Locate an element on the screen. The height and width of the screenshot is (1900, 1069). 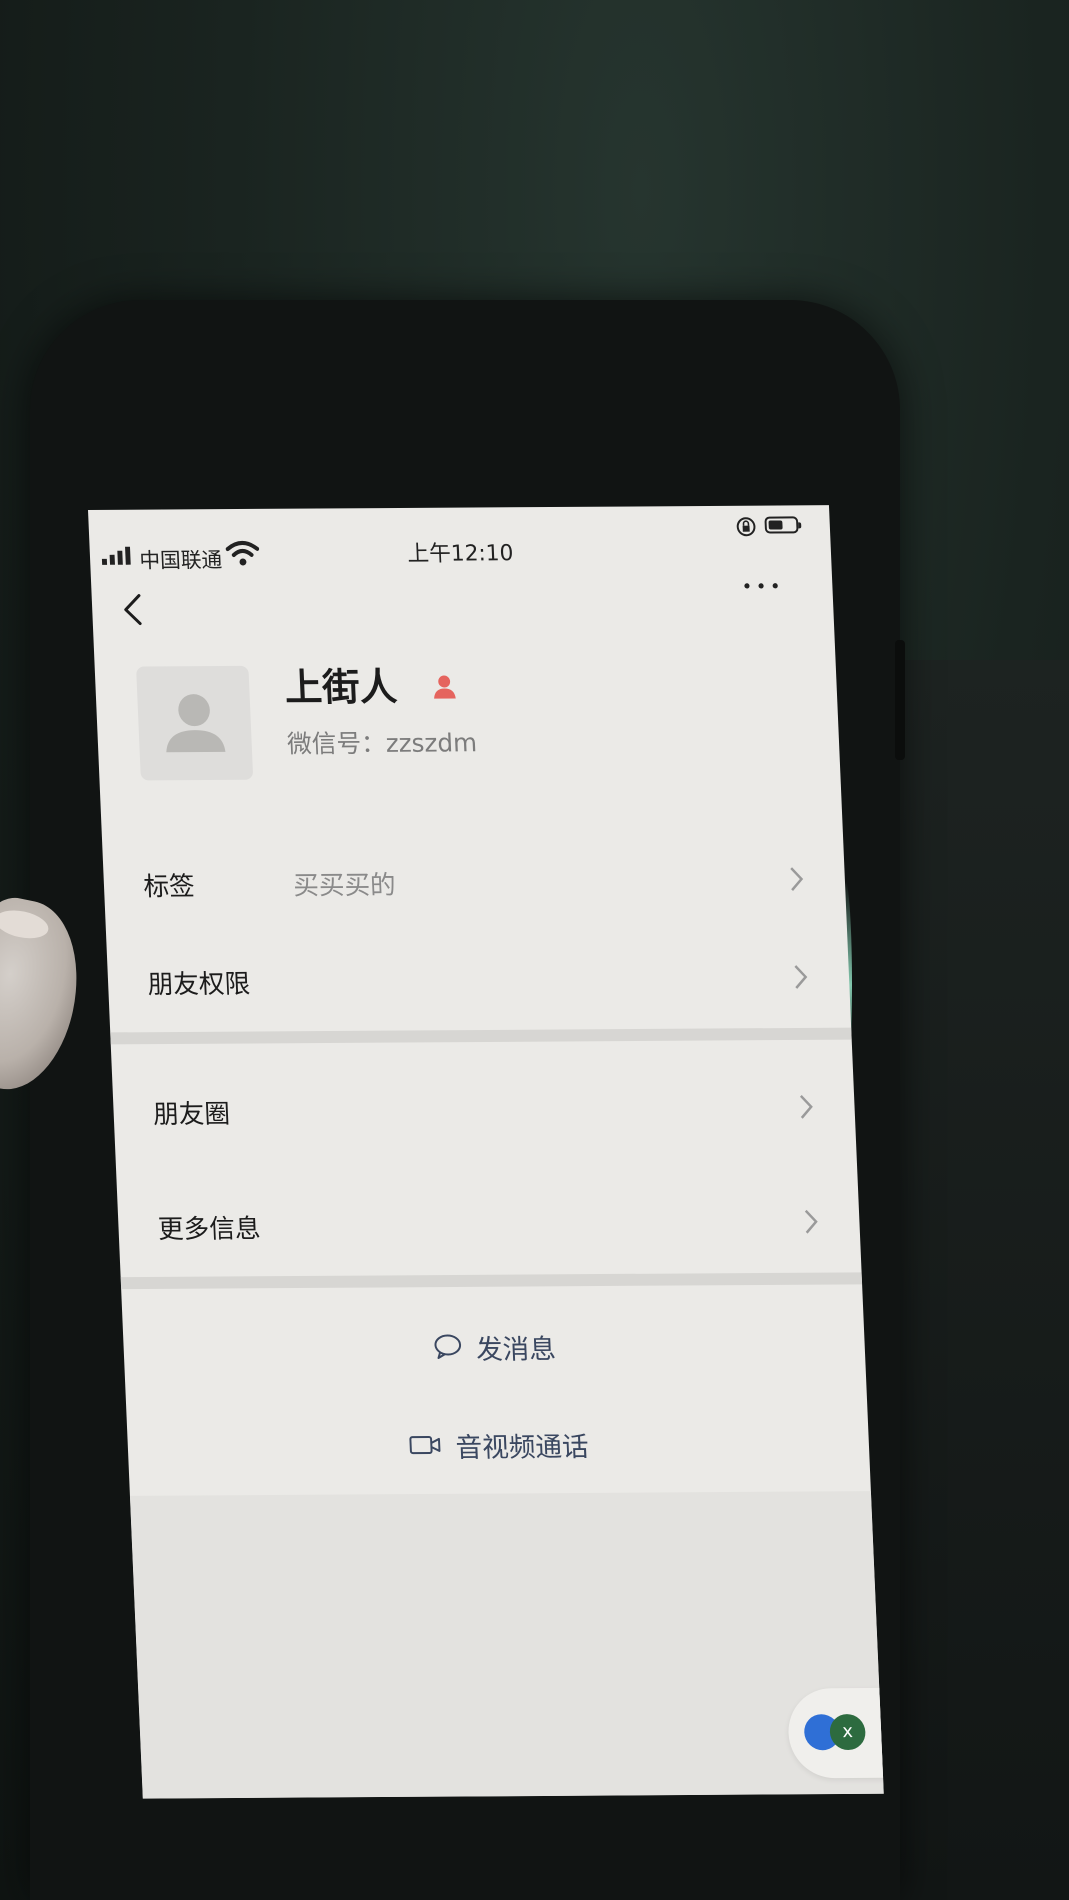
battery-icon is located at coordinates (781, 525).